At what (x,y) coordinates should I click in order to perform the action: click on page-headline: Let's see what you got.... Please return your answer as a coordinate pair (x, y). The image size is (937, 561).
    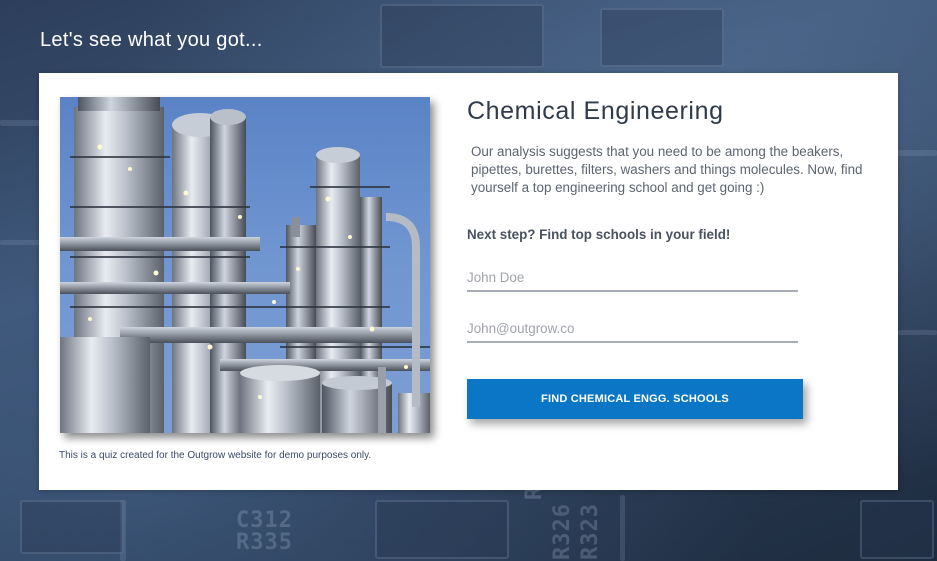
    Looking at the image, I should click on (151, 40).